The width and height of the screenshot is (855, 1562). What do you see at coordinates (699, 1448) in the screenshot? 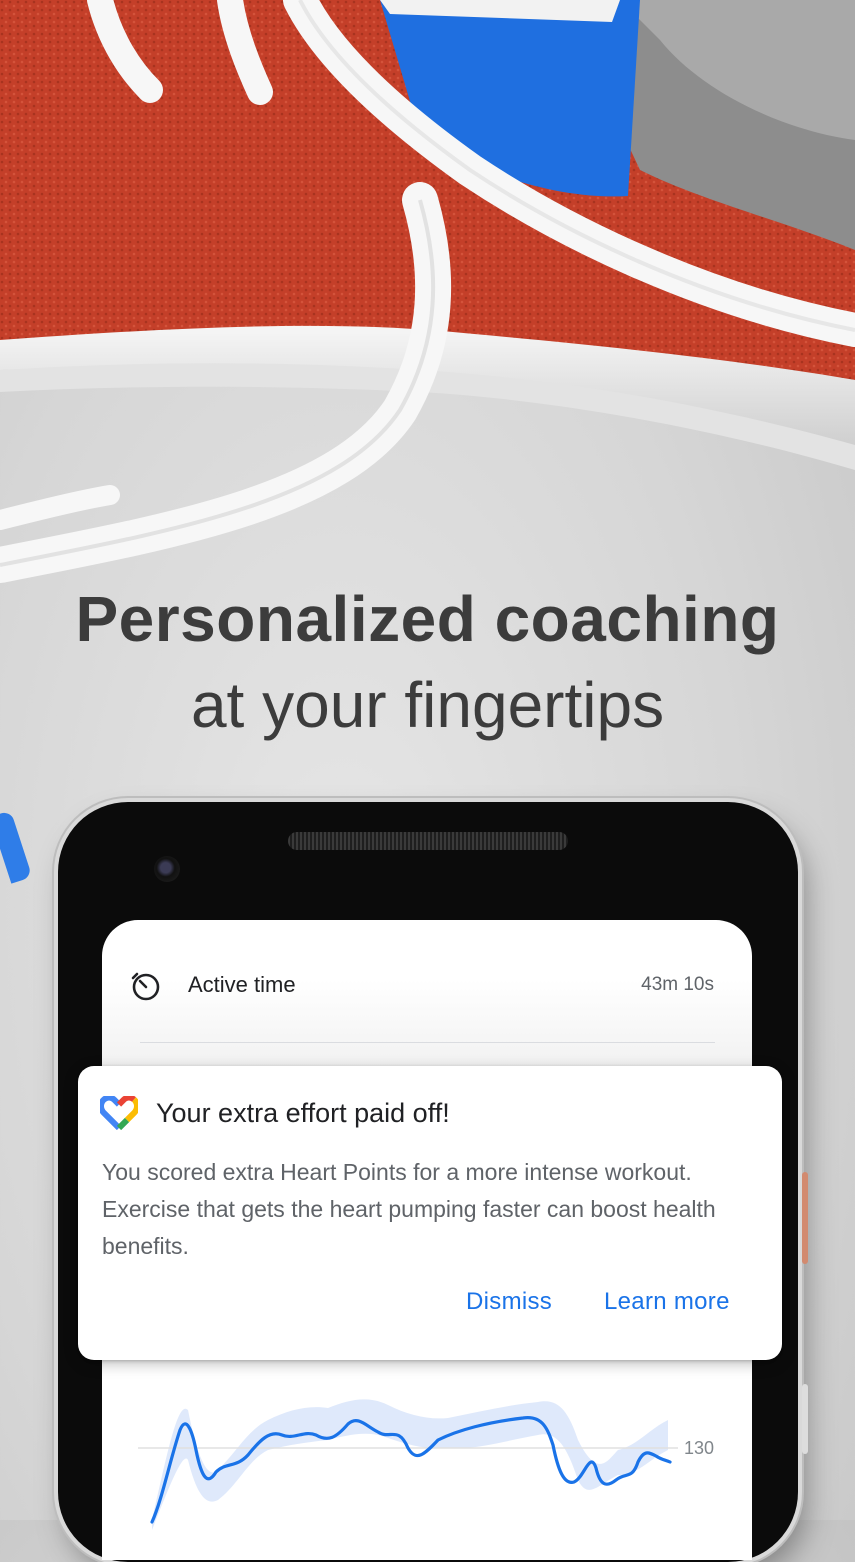
I see `chart-axis-label: 130` at bounding box center [699, 1448].